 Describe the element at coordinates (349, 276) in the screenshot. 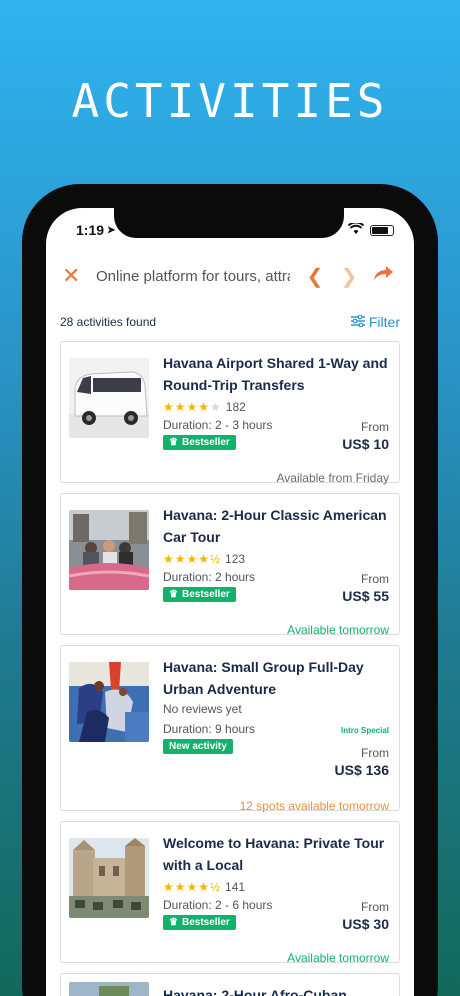

I see `forward-chevron-icon: ❯` at that location.